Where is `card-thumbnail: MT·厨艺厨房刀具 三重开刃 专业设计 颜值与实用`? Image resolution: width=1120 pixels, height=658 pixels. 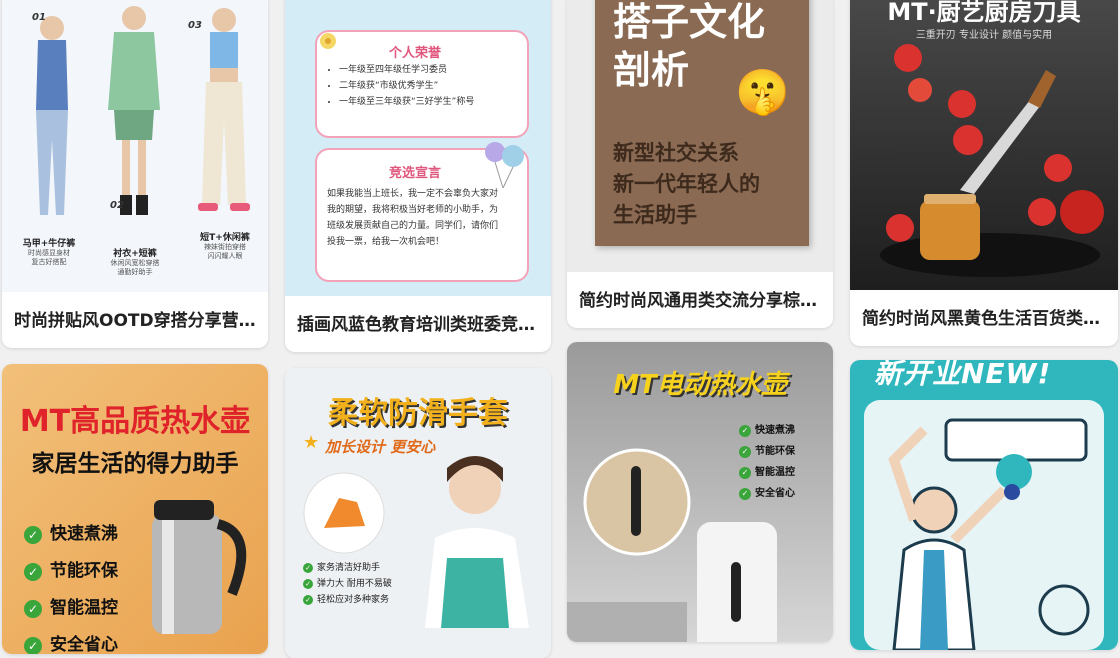 card-thumbnail: MT·厨艺厨房刀具 三重开刃 专业设计 颜值与实用 is located at coordinates (984, 145).